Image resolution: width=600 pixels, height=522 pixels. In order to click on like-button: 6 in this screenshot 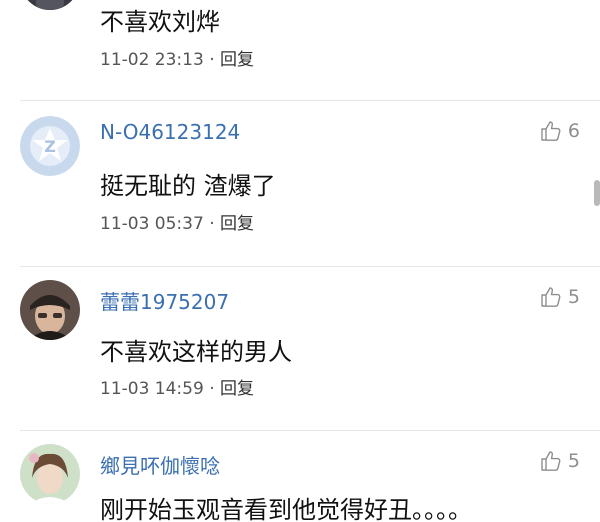, I will do `click(559, 131)`.